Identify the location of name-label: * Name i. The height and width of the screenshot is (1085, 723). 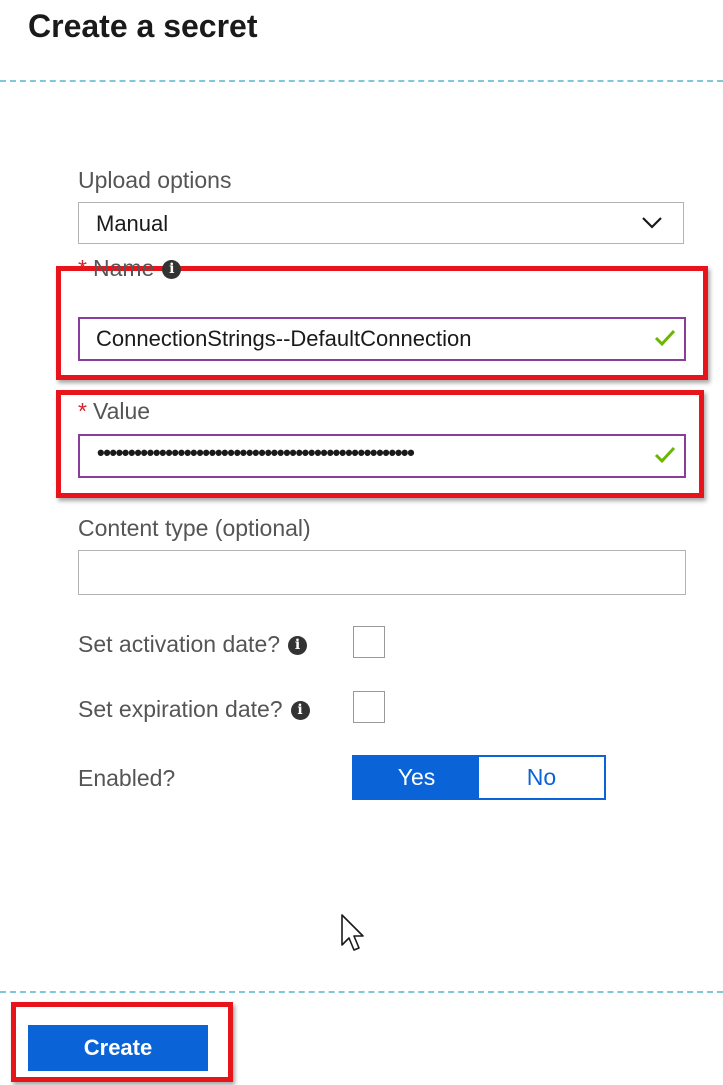
(130, 268).